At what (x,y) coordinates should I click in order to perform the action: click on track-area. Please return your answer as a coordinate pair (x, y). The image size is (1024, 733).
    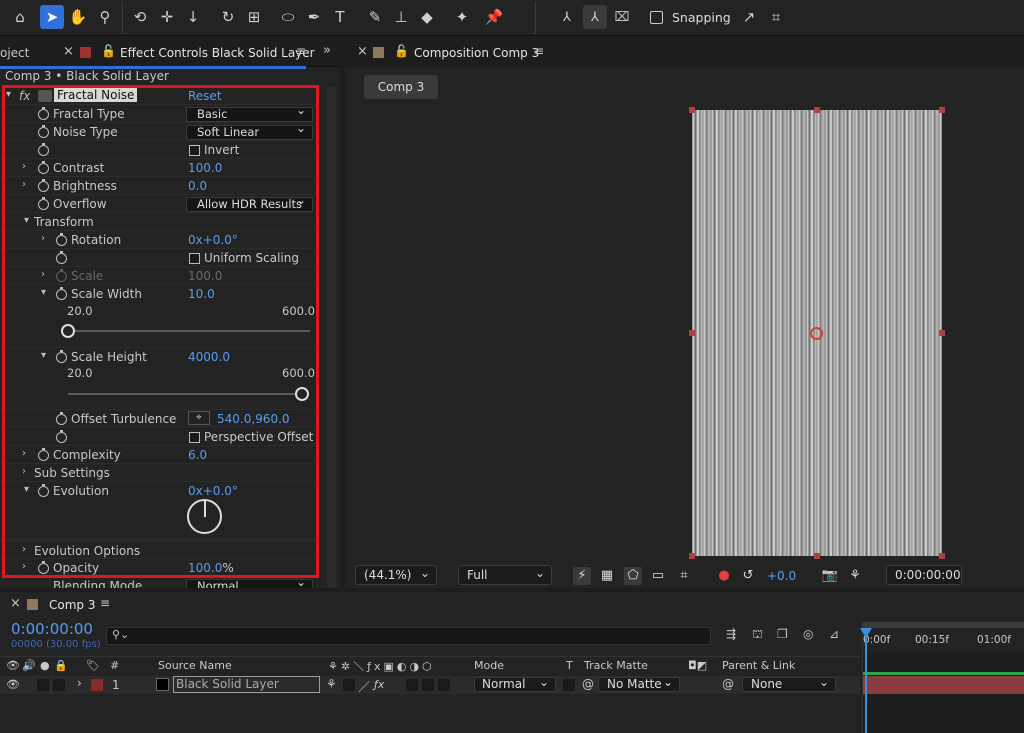
    Looking at the image, I should click on (943, 692).